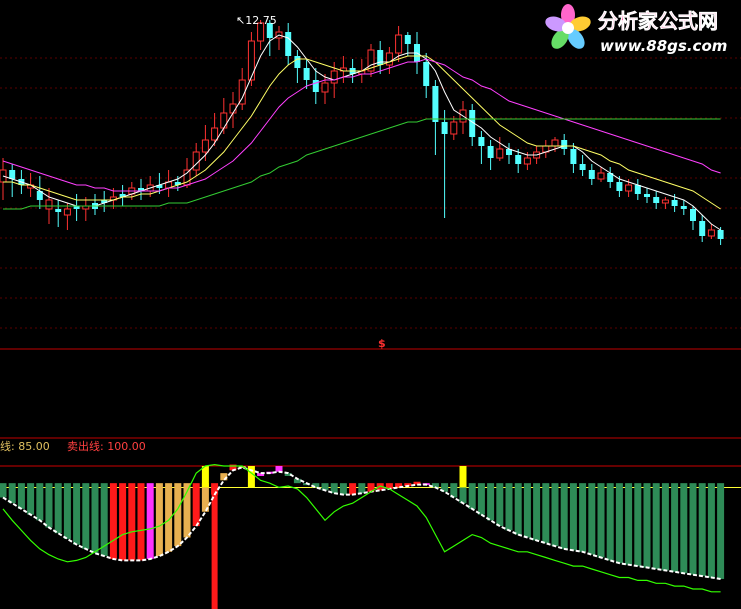 This screenshot has height=609, width=741. I want to click on watermark-url: www.88gs.com, so click(663, 46).